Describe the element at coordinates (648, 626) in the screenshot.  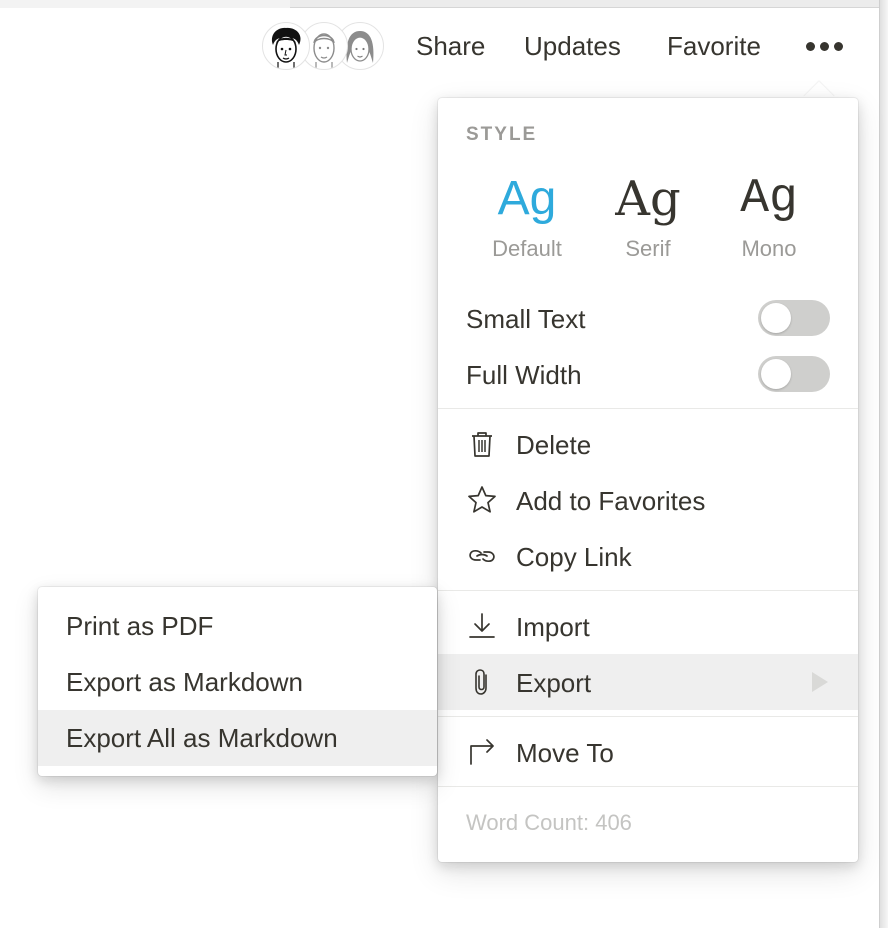
I see `import-menu-item: Import` at that location.